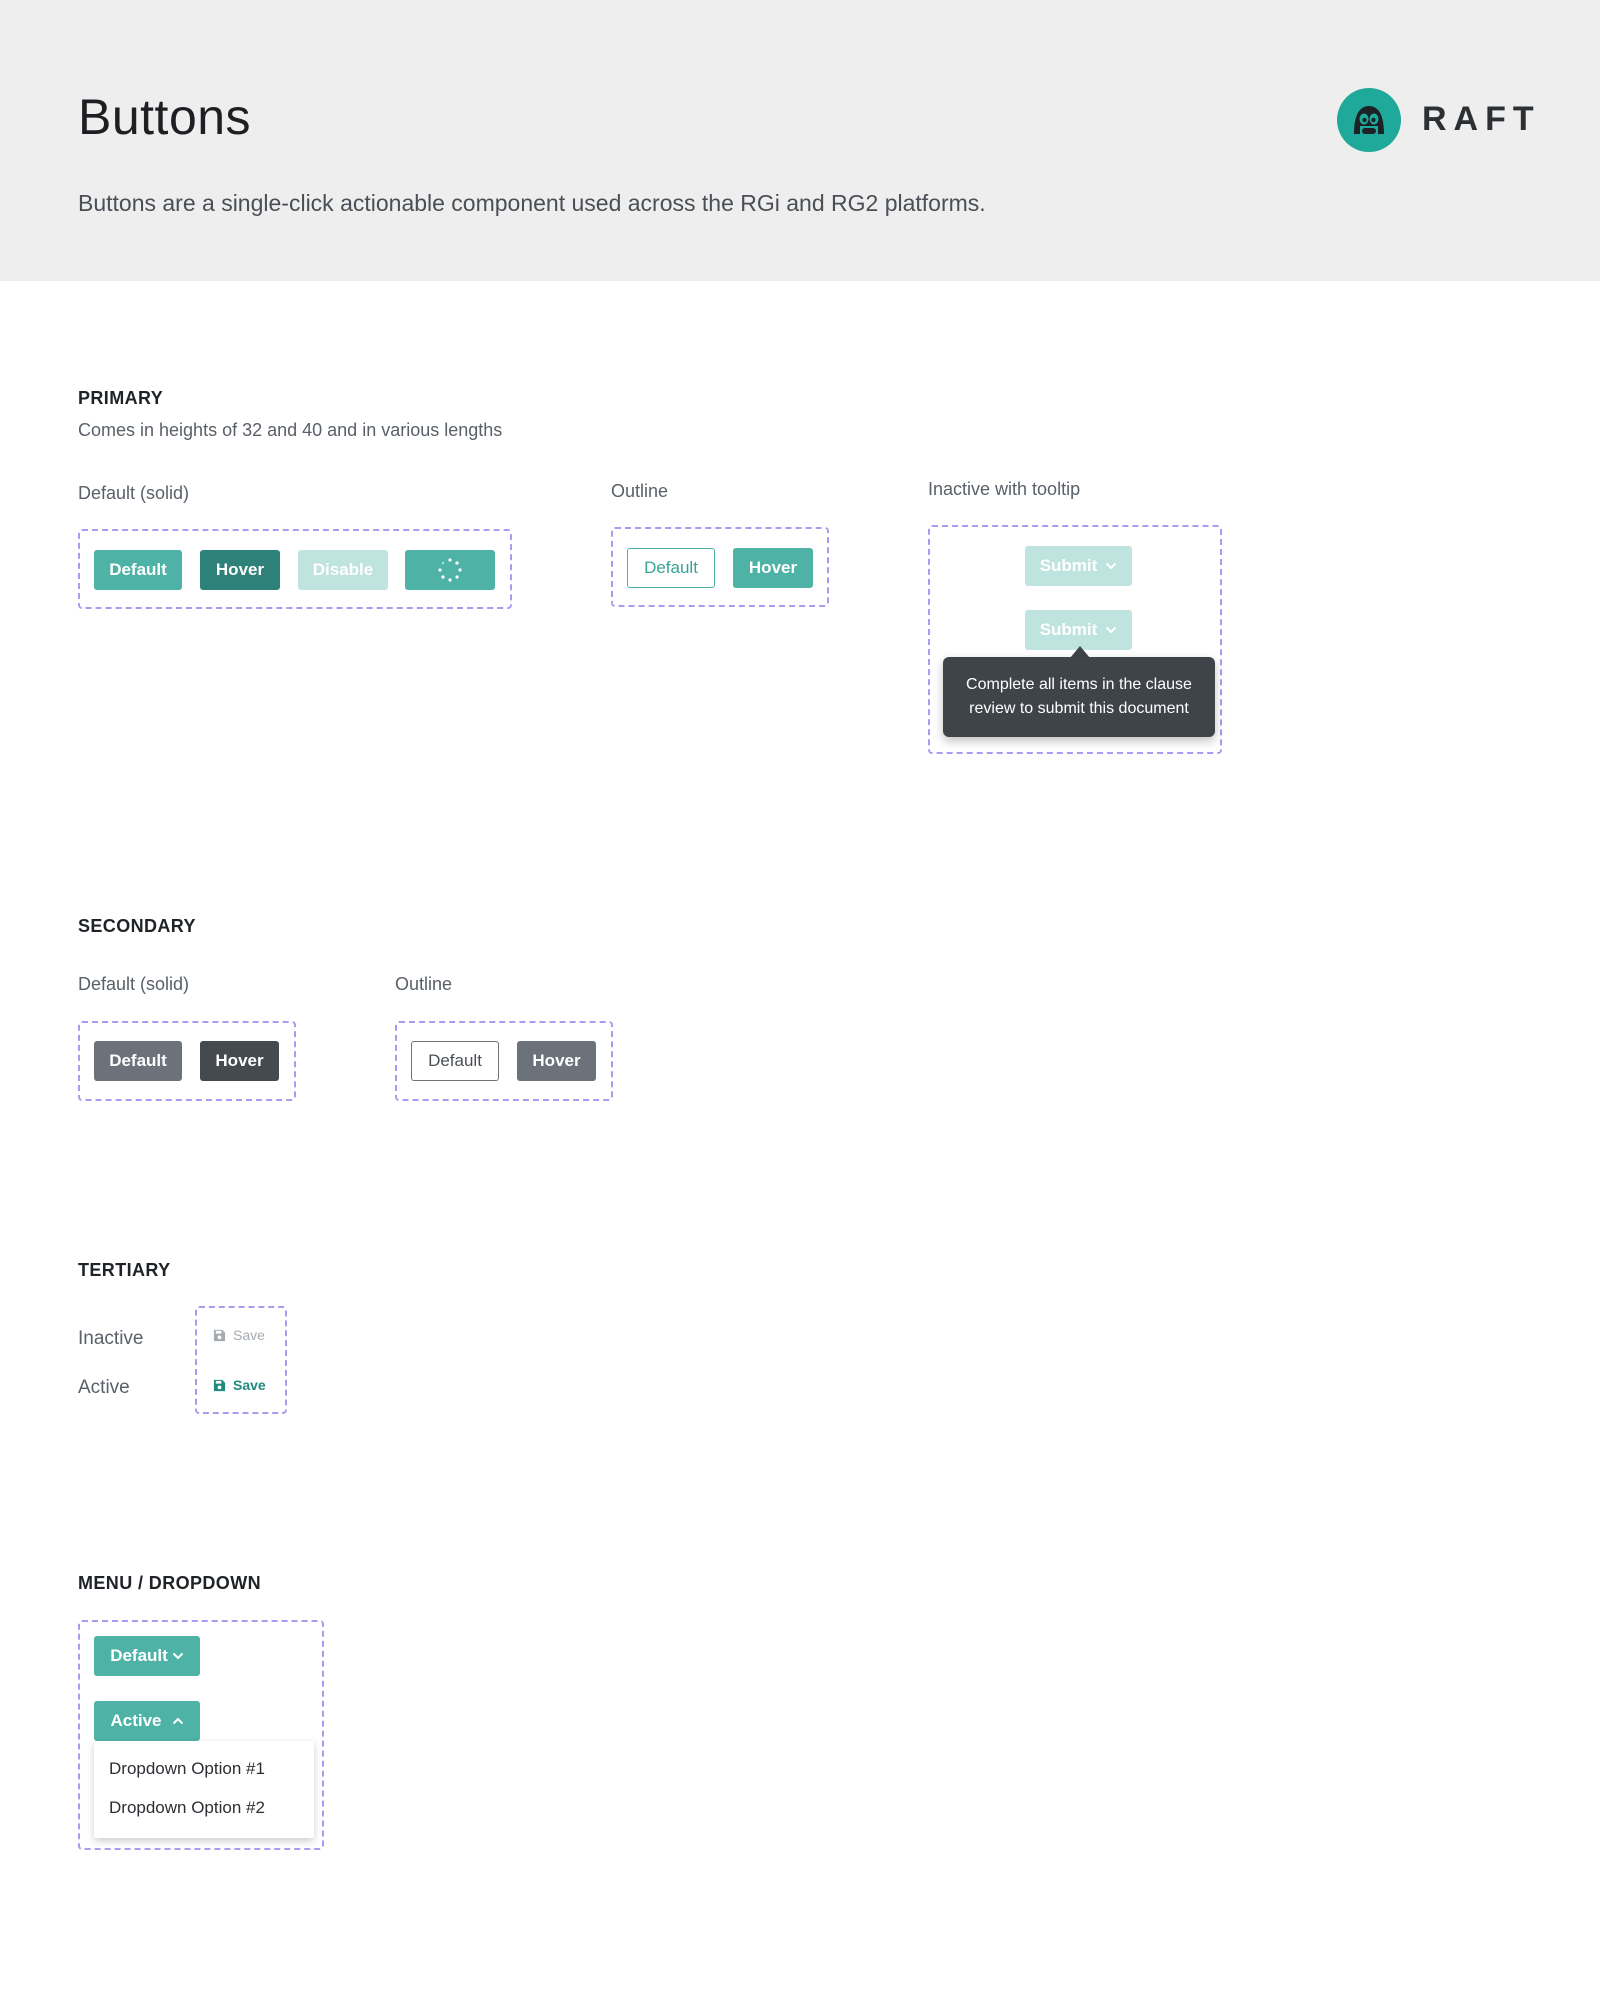 Image resolution: width=1600 pixels, height=2005 pixels. I want to click on primary-solid-label: Default (solid), so click(134, 493).